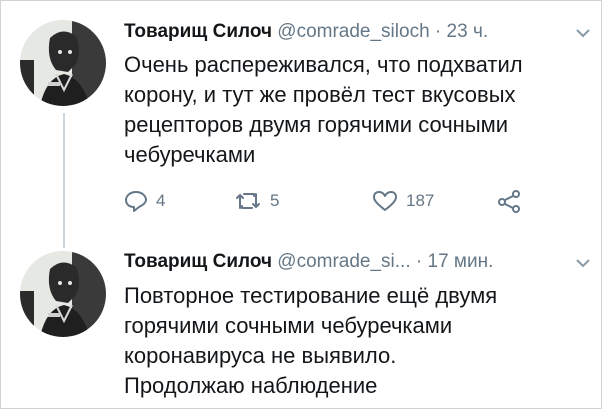  I want to click on retweet-count: 5, so click(275, 200).